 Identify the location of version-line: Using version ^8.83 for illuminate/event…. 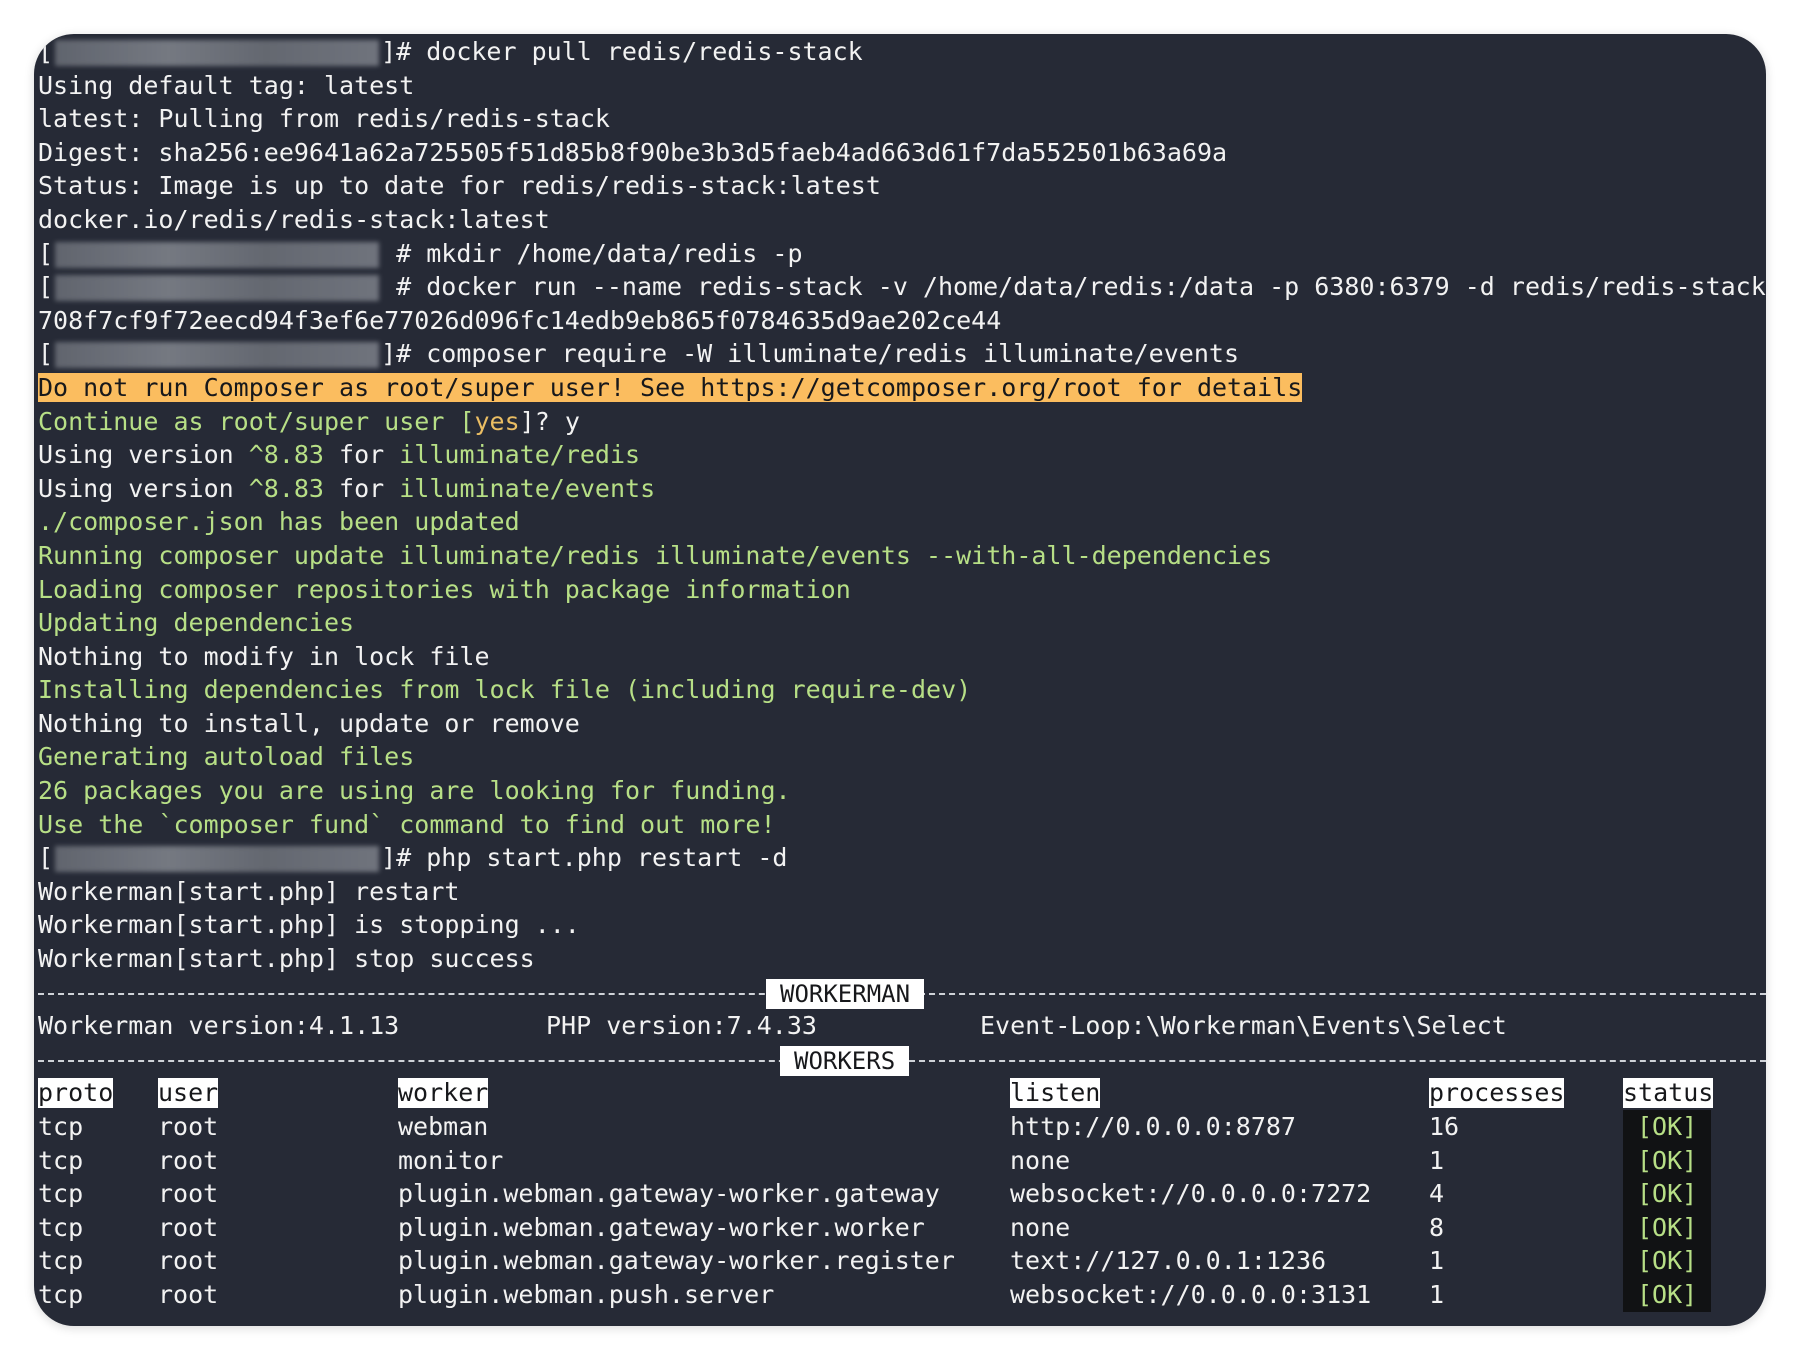
(902, 489).